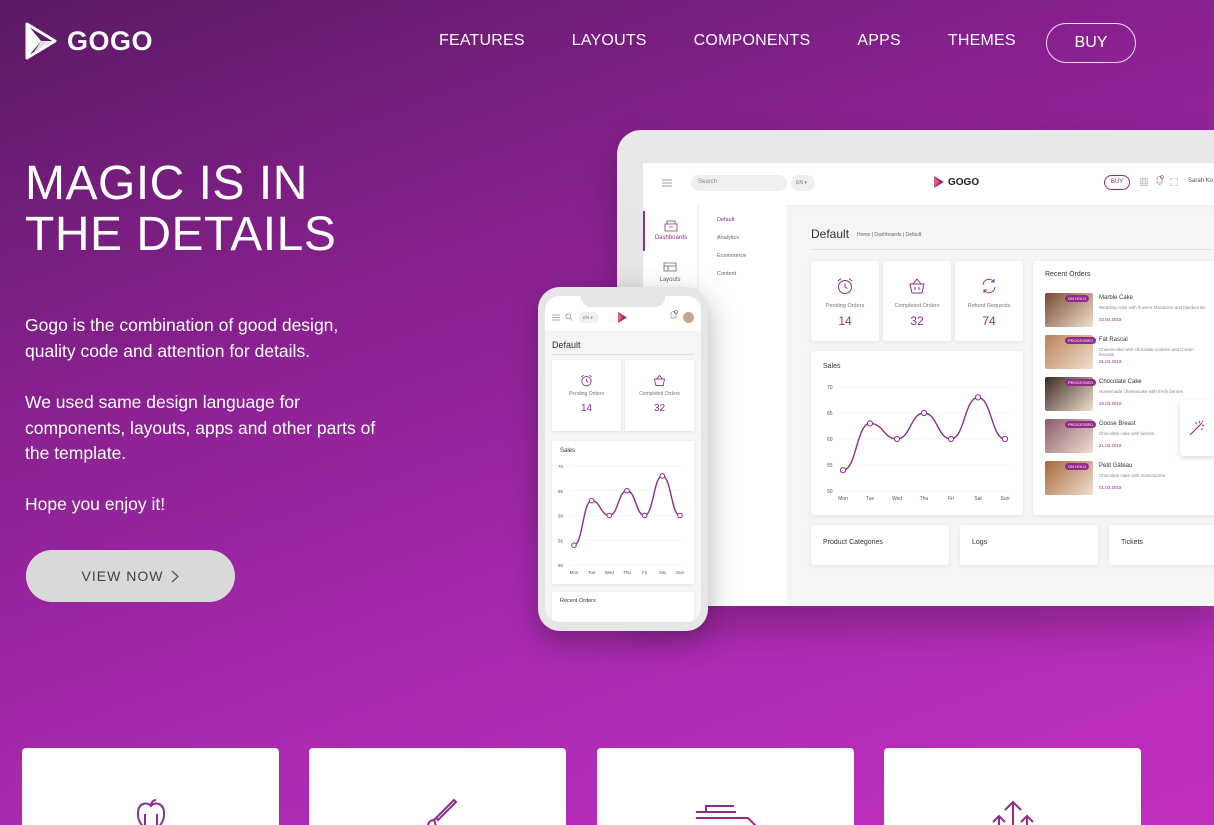  What do you see at coordinates (752, 256) in the screenshot?
I see `submenu-ecommerce: Ecommerce` at bounding box center [752, 256].